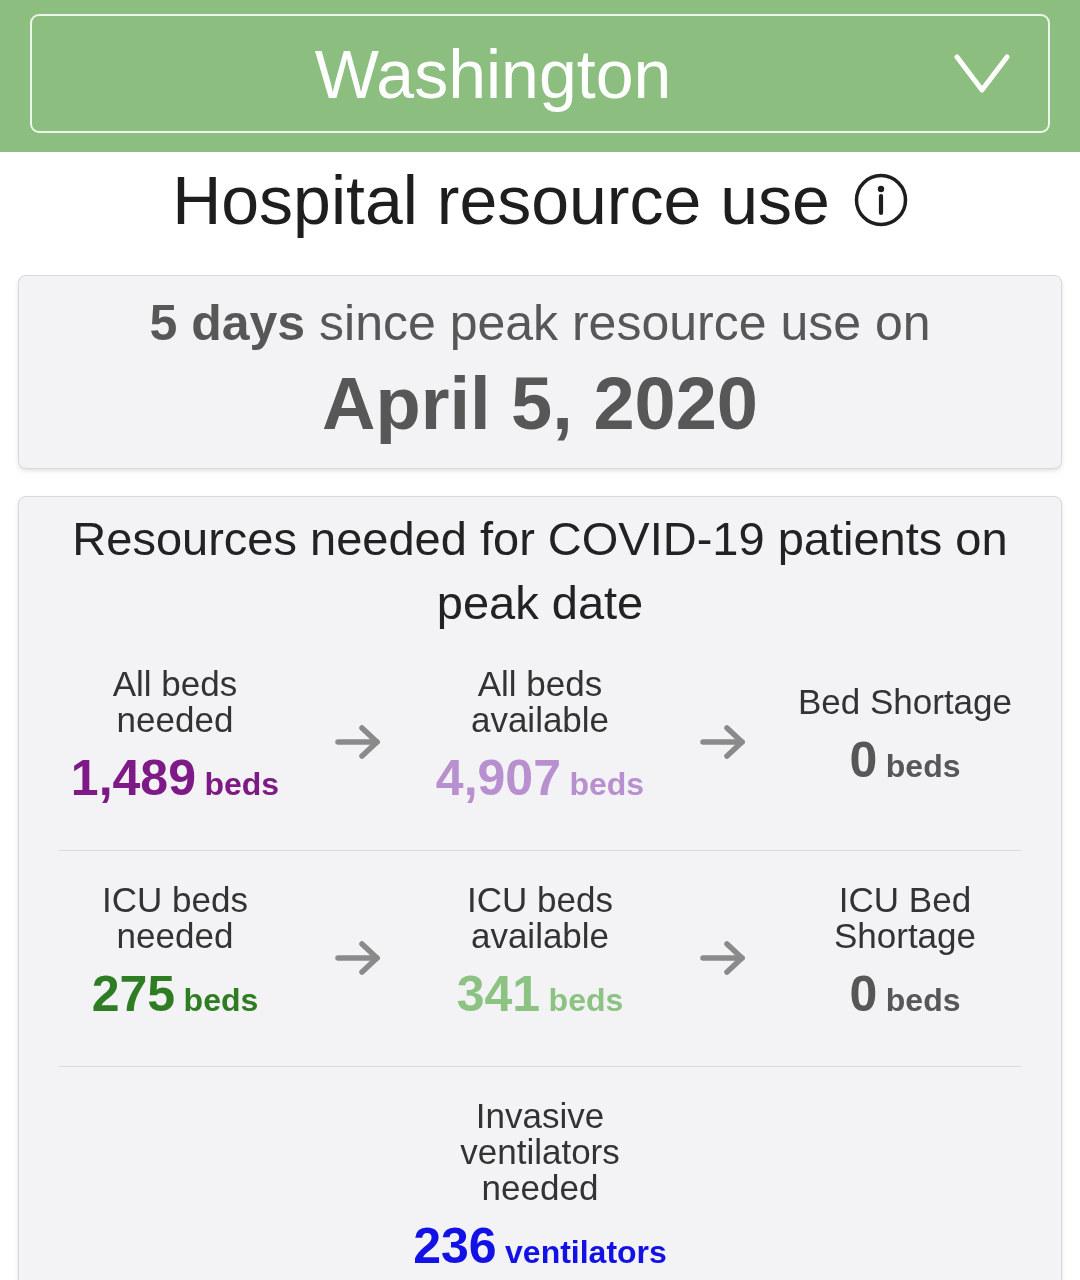 Image resolution: width=1080 pixels, height=1280 pixels. Describe the element at coordinates (540, 323) in the screenshot. I see `days-since-peak-text: 5 days since peak resource use on` at that location.